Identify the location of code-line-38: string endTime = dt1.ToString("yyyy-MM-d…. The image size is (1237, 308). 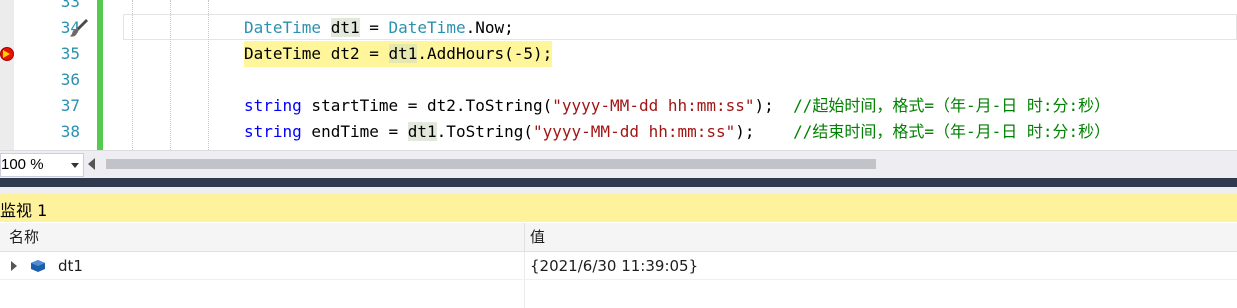
(677, 132).